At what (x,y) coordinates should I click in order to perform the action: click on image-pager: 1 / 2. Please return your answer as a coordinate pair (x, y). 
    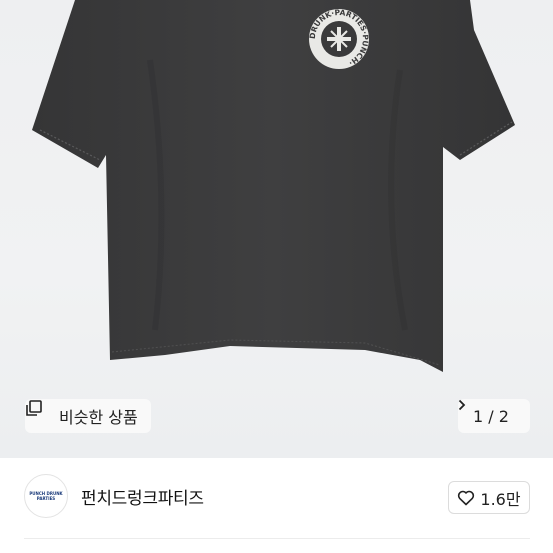
    Looking at the image, I should click on (494, 416).